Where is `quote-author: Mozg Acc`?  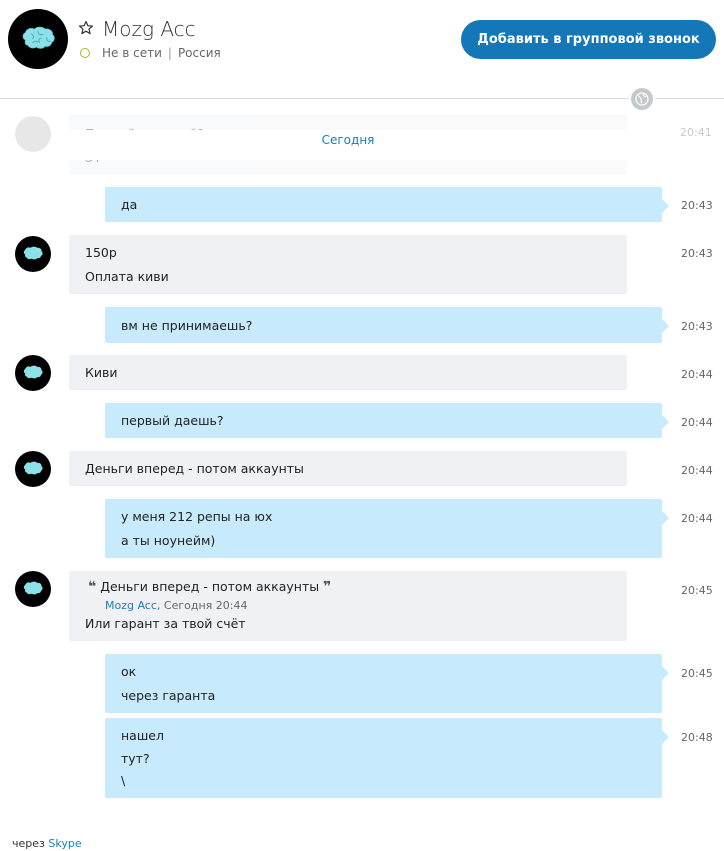
quote-author: Mozg Acc is located at coordinates (131, 605).